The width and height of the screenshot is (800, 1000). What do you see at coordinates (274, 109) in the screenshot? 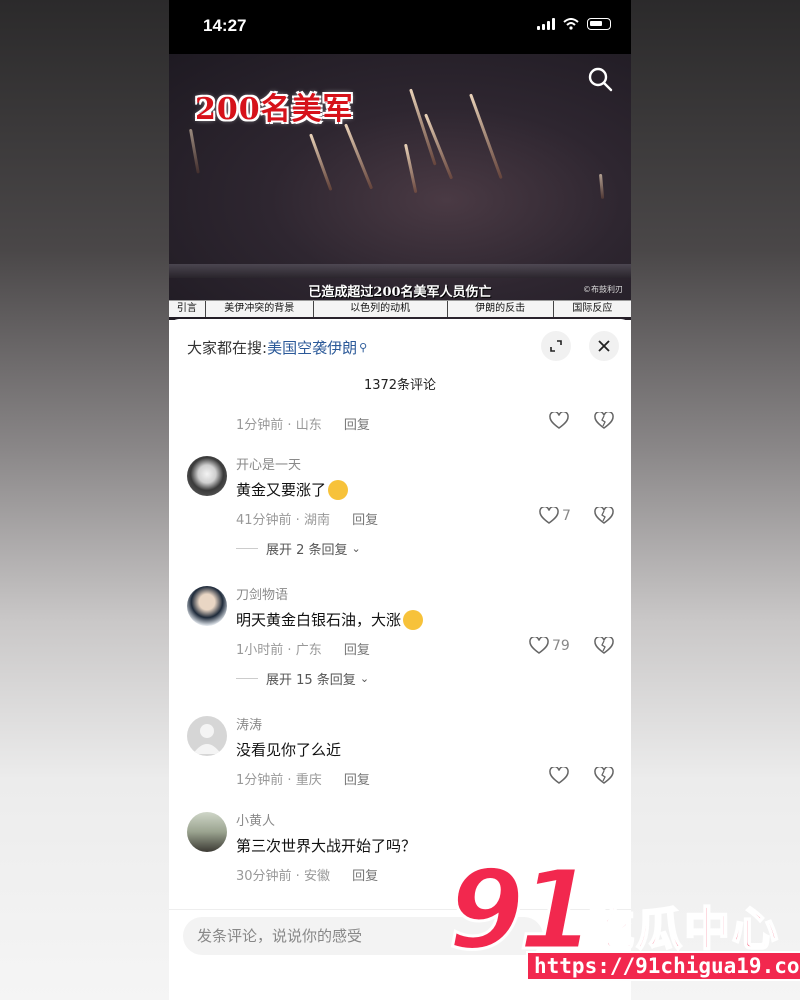
I see `video-title-overlay: 200名美军` at bounding box center [274, 109].